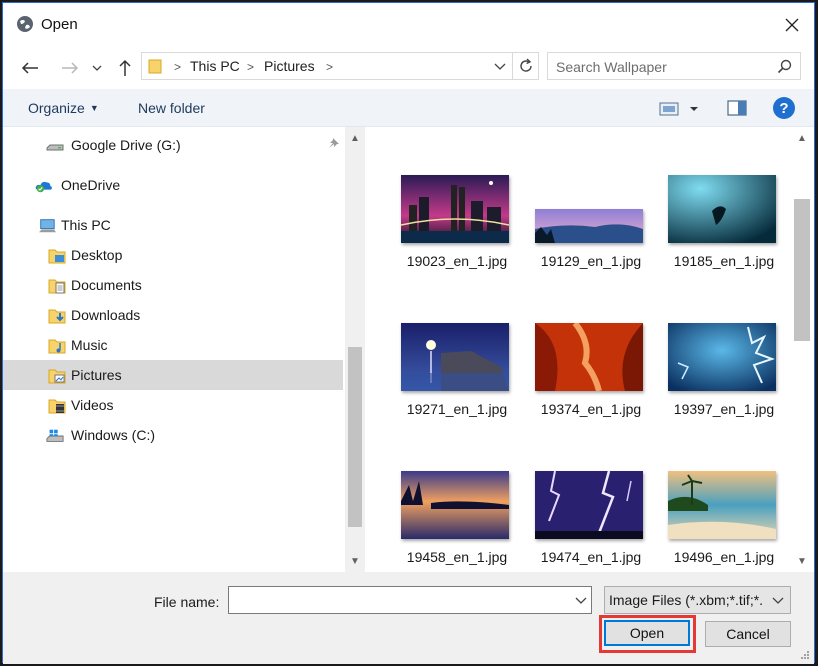  I want to click on file-name: 19496_en_1.jpg, so click(724, 557).